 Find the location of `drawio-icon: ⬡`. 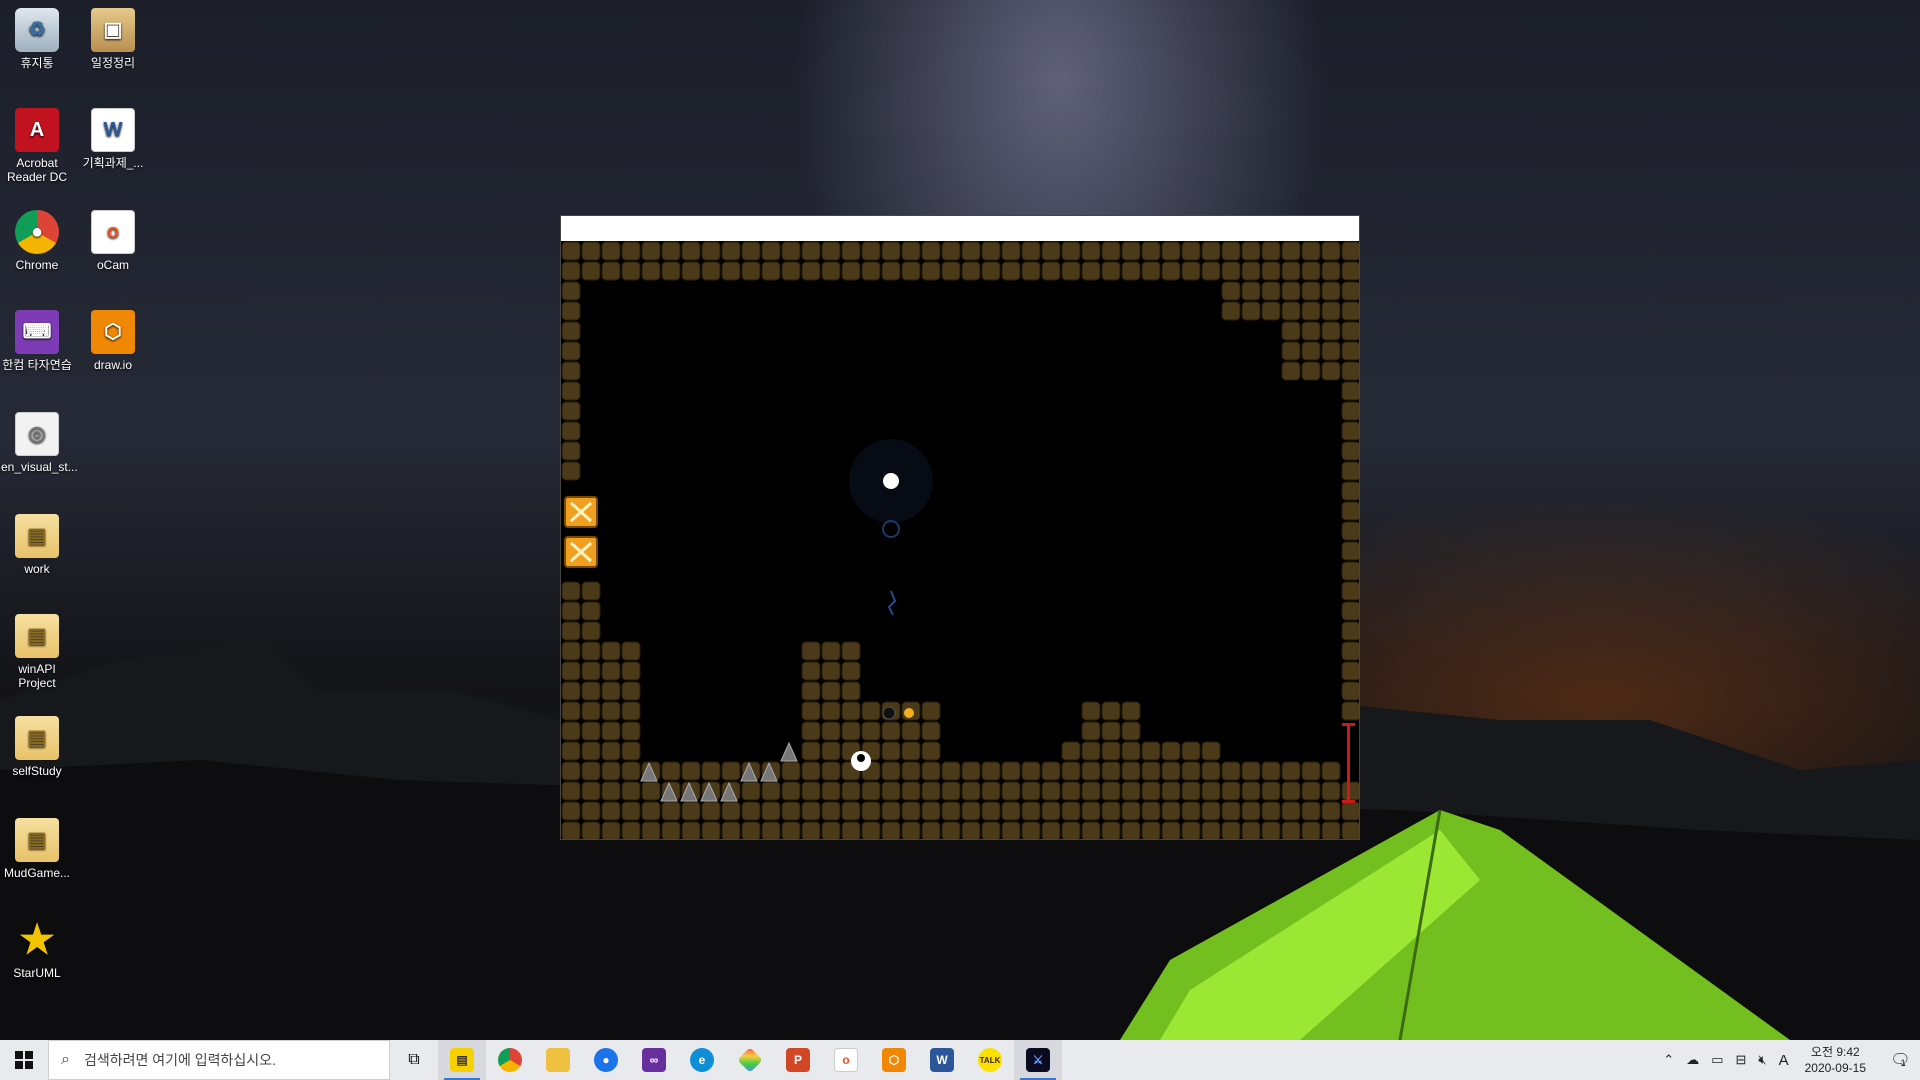

drawio-icon: ⬡ is located at coordinates (113, 332).